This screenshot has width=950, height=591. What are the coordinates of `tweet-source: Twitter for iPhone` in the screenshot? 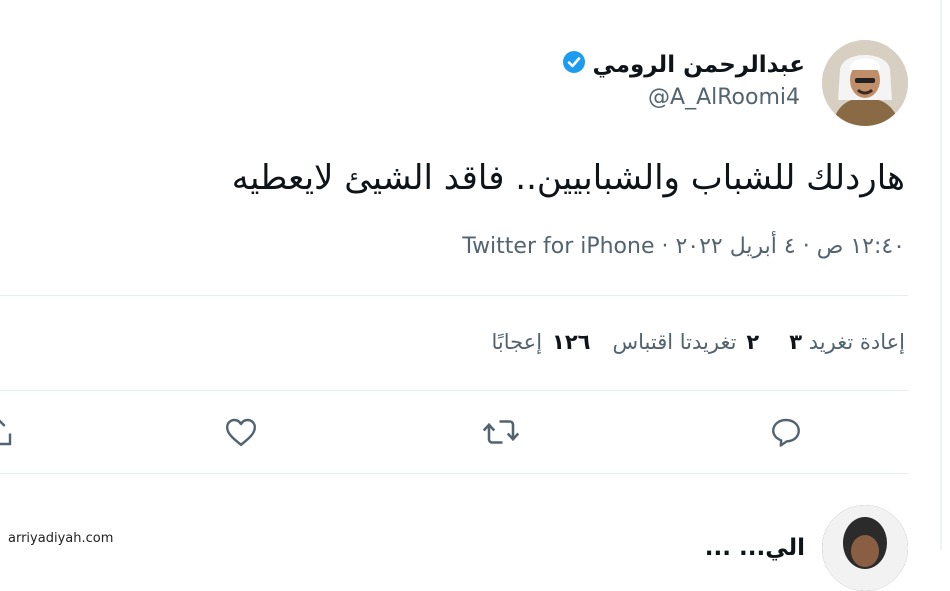 It's located at (558, 246).